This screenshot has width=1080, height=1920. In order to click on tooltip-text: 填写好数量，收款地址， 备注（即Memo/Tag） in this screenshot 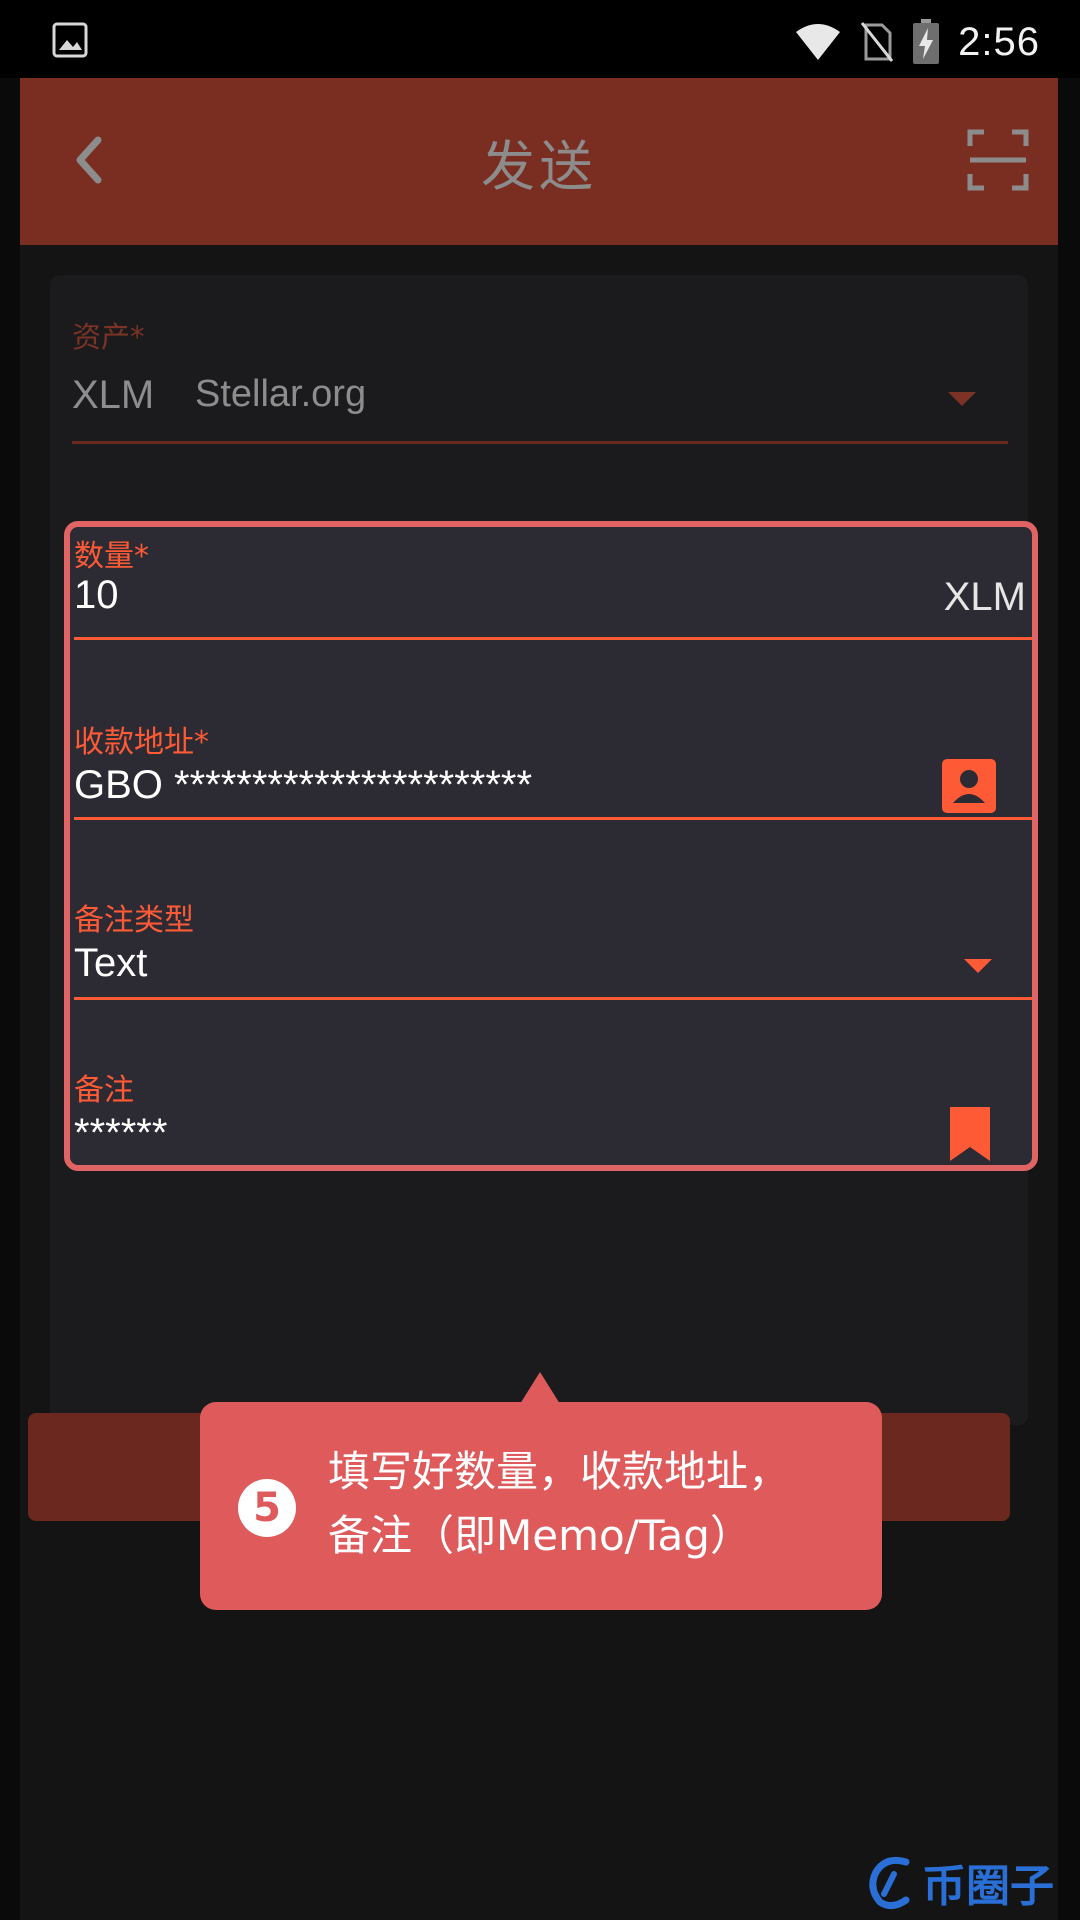, I will do `click(598, 1504)`.